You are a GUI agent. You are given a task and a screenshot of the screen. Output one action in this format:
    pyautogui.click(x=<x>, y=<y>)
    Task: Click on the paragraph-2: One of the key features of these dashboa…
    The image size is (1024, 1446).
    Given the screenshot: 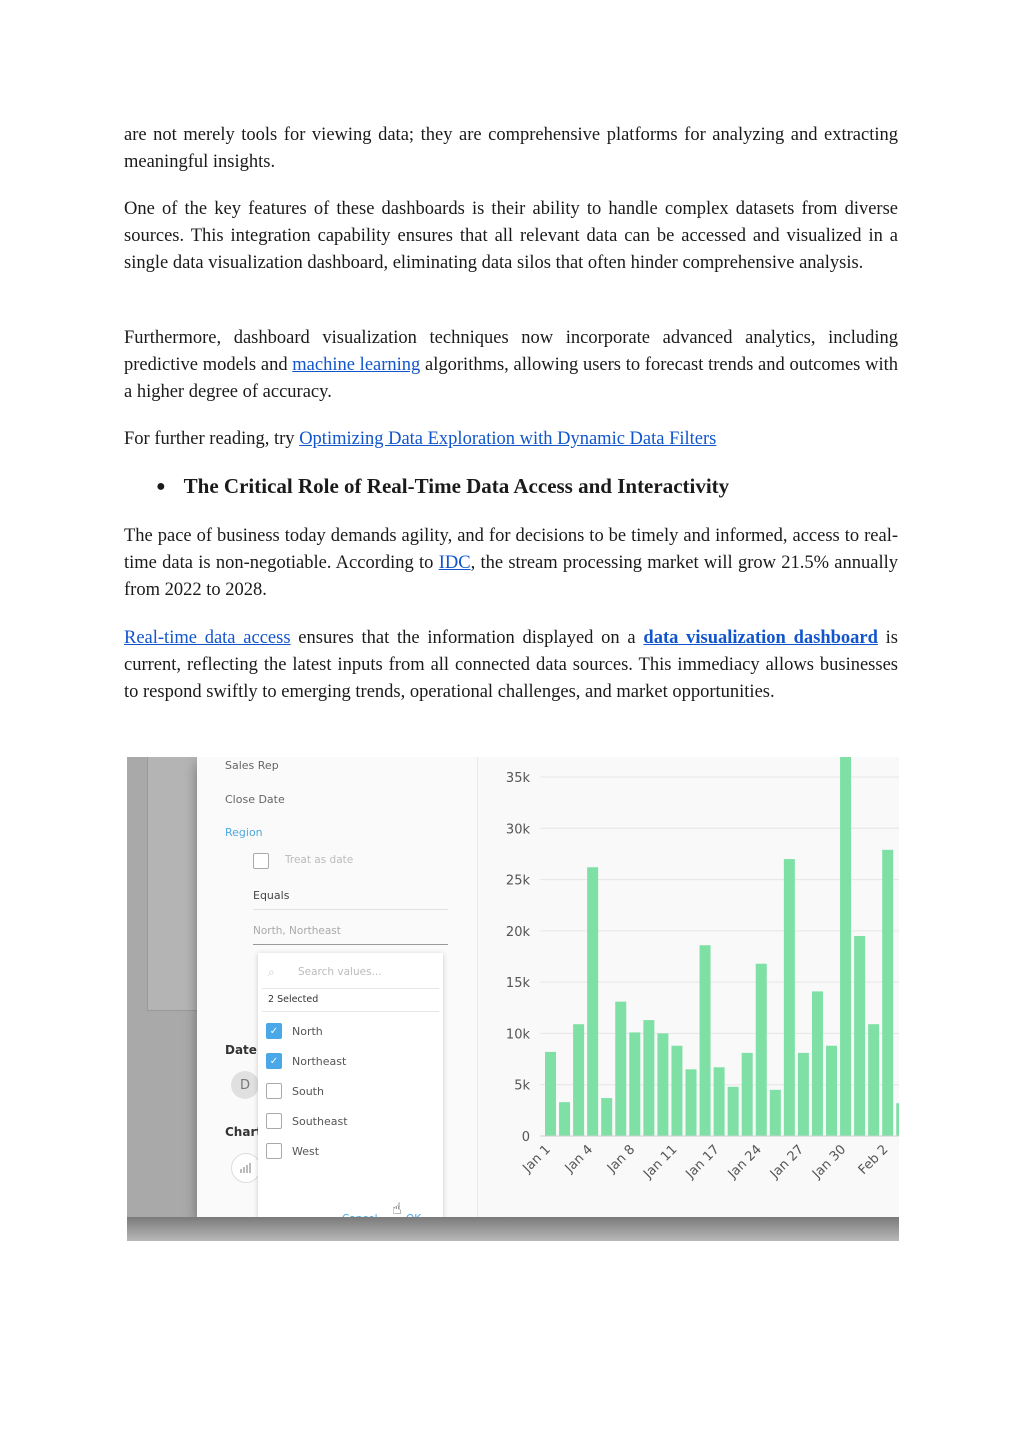 What is the action you would take?
    pyautogui.click(x=511, y=236)
    